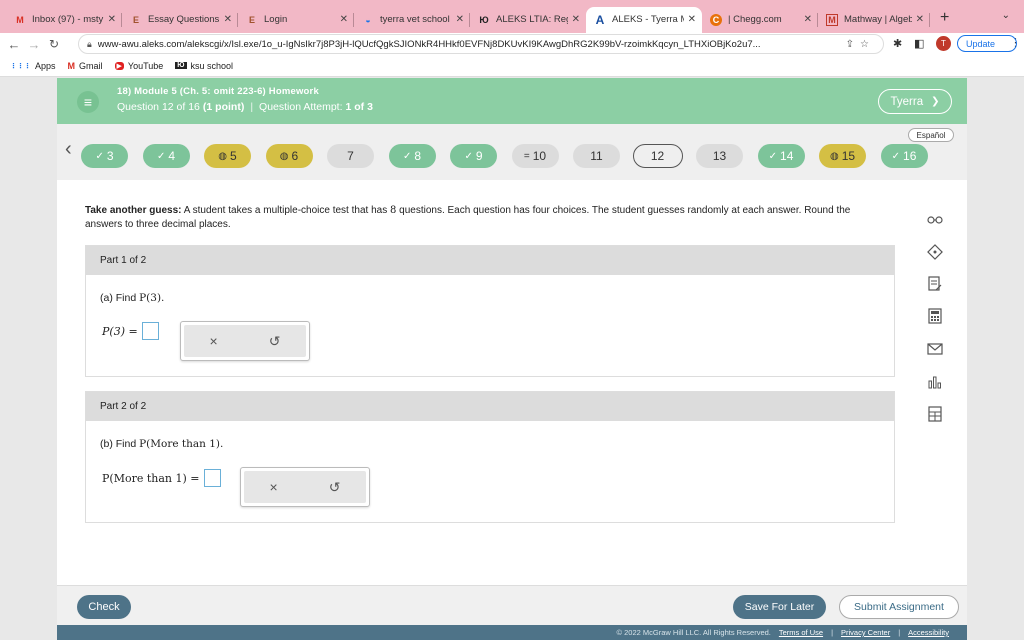 Image resolution: width=1024 pixels, height=640 pixels. I want to click on question-nav-12: 12, so click(657, 156).